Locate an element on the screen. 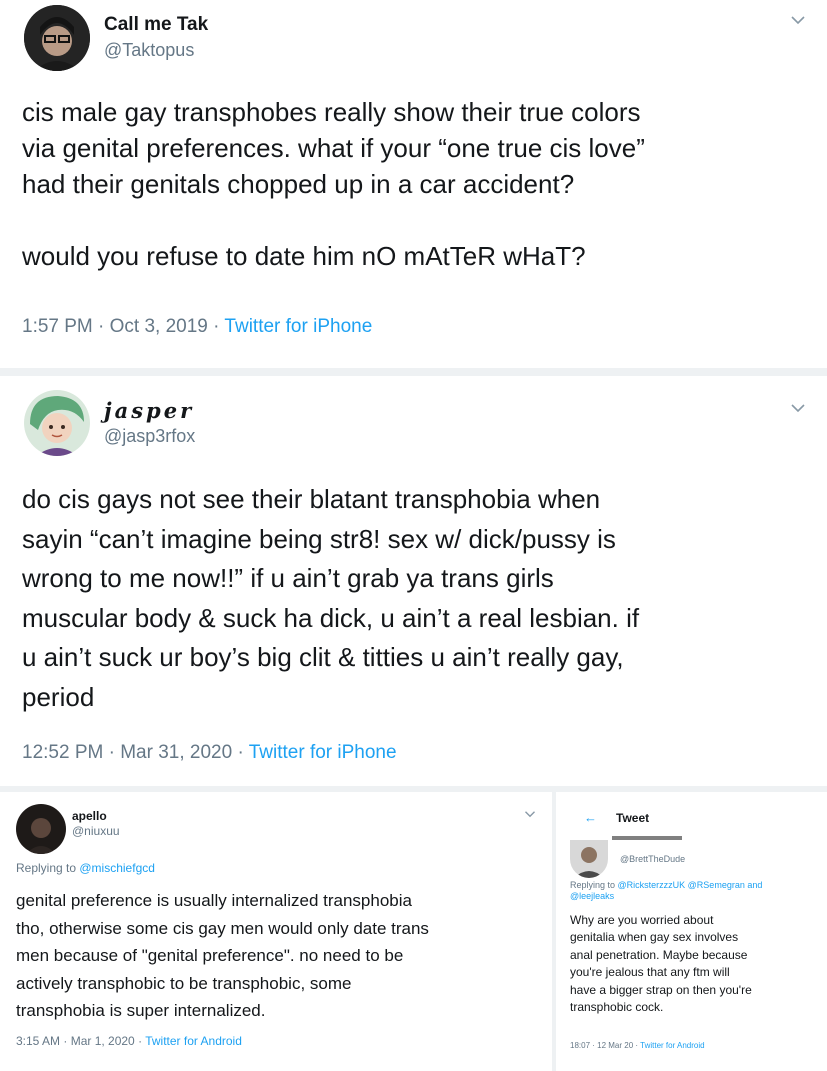  display-name: Call me Tak is located at coordinates (156, 25).